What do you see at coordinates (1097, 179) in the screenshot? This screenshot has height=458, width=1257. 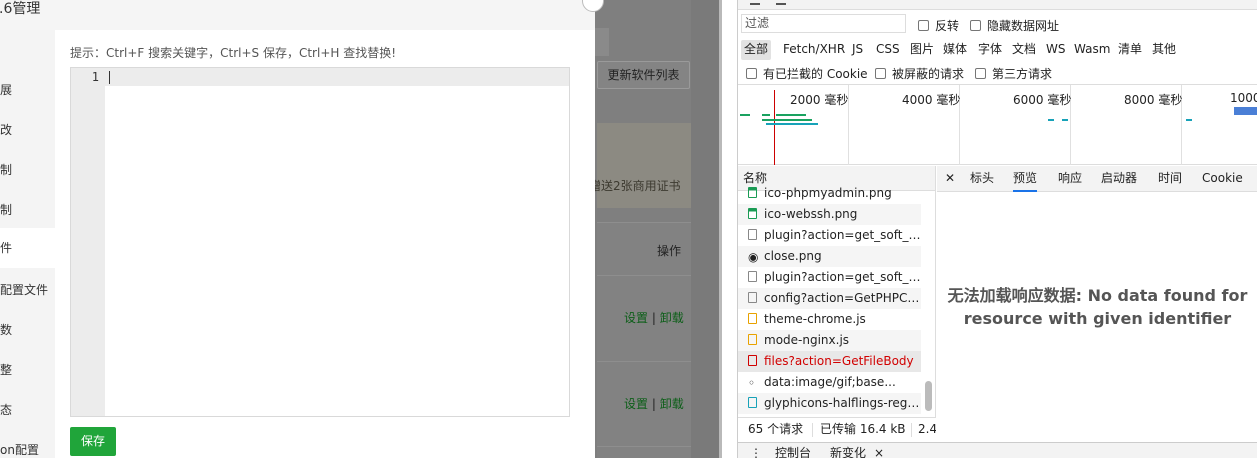 I see `detail-tab-bar: ✕ 标头 预览 响应 启动器 时间 Cookie` at bounding box center [1097, 179].